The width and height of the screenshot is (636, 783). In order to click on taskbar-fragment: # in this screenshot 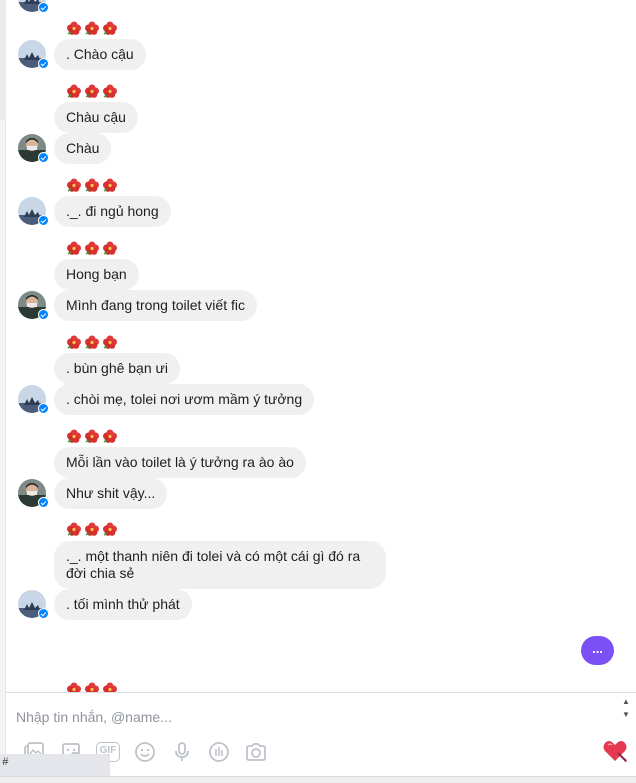, I will do `click(55, 765)`.